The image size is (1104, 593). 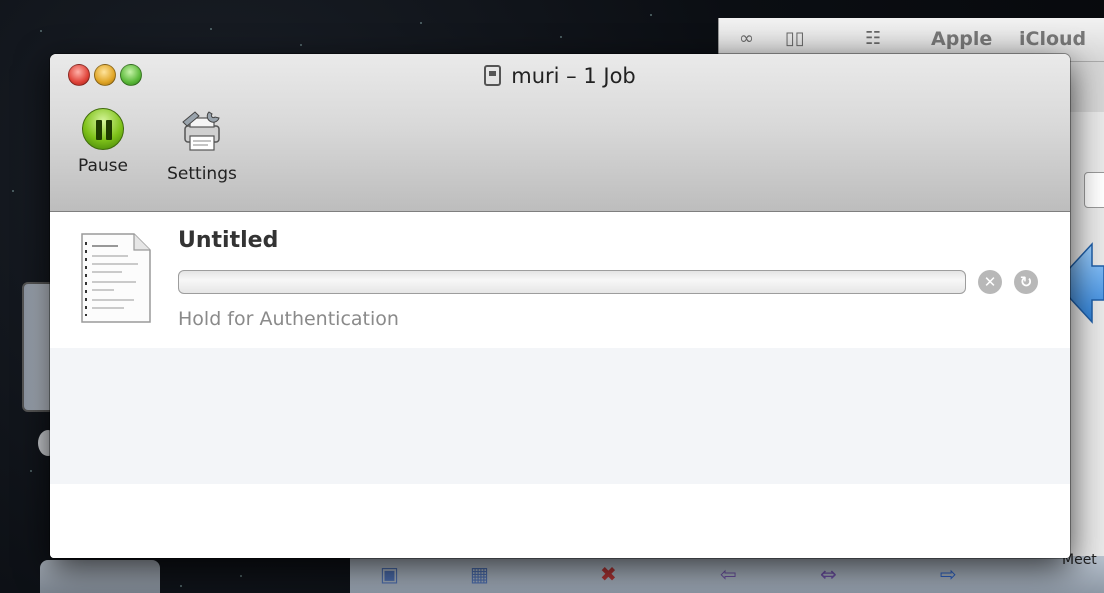 What do you see at coordinates (493, 75) in the screenshot?
I see `printer-icon` at bounding box center [493, 75].